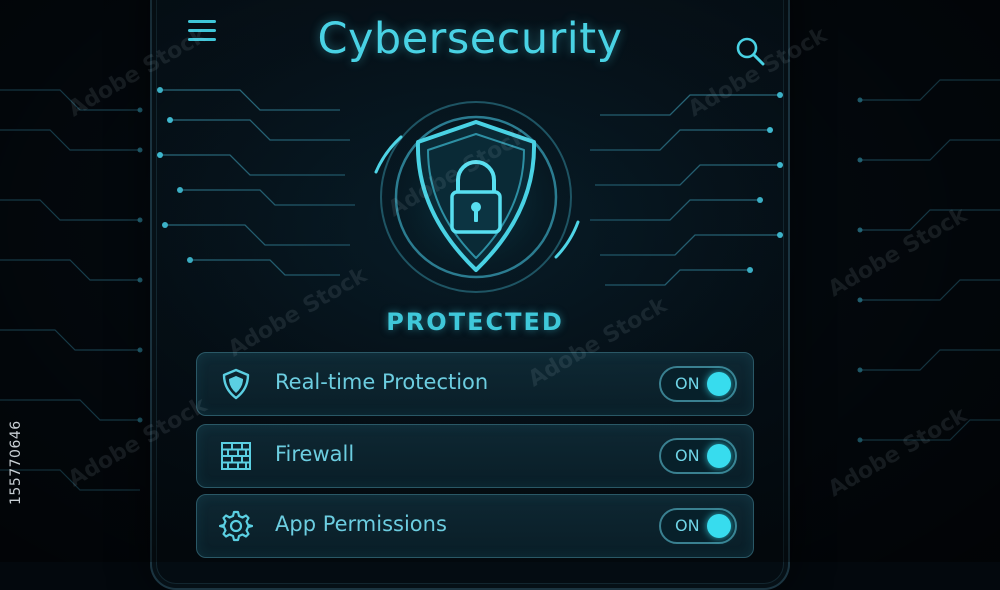  I want to click on setting-label: Firewall, so click(315, 454).